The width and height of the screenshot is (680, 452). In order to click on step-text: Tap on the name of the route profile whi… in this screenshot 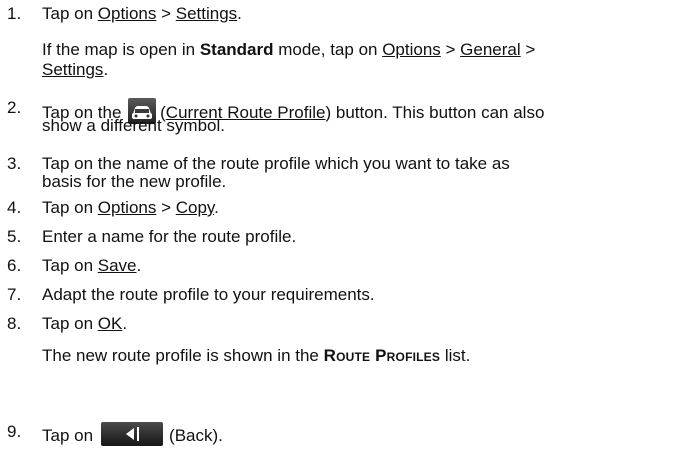, I will do `click(276, 163)`.